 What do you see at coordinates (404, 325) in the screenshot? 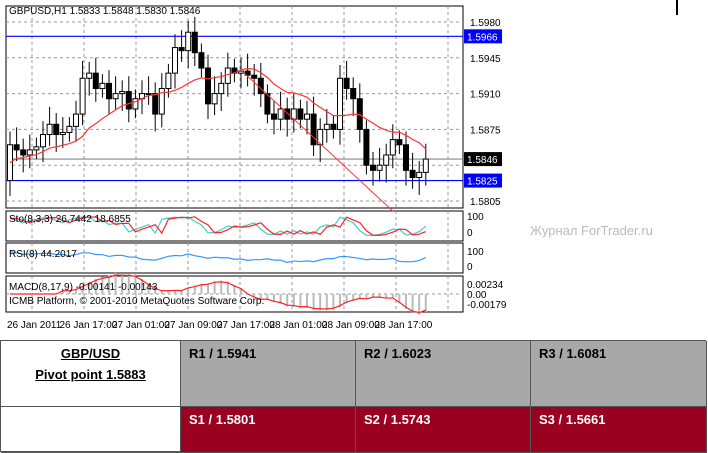
I see `x-tick-label: 28 Jan 17:00` at bounding box center [404, 325].